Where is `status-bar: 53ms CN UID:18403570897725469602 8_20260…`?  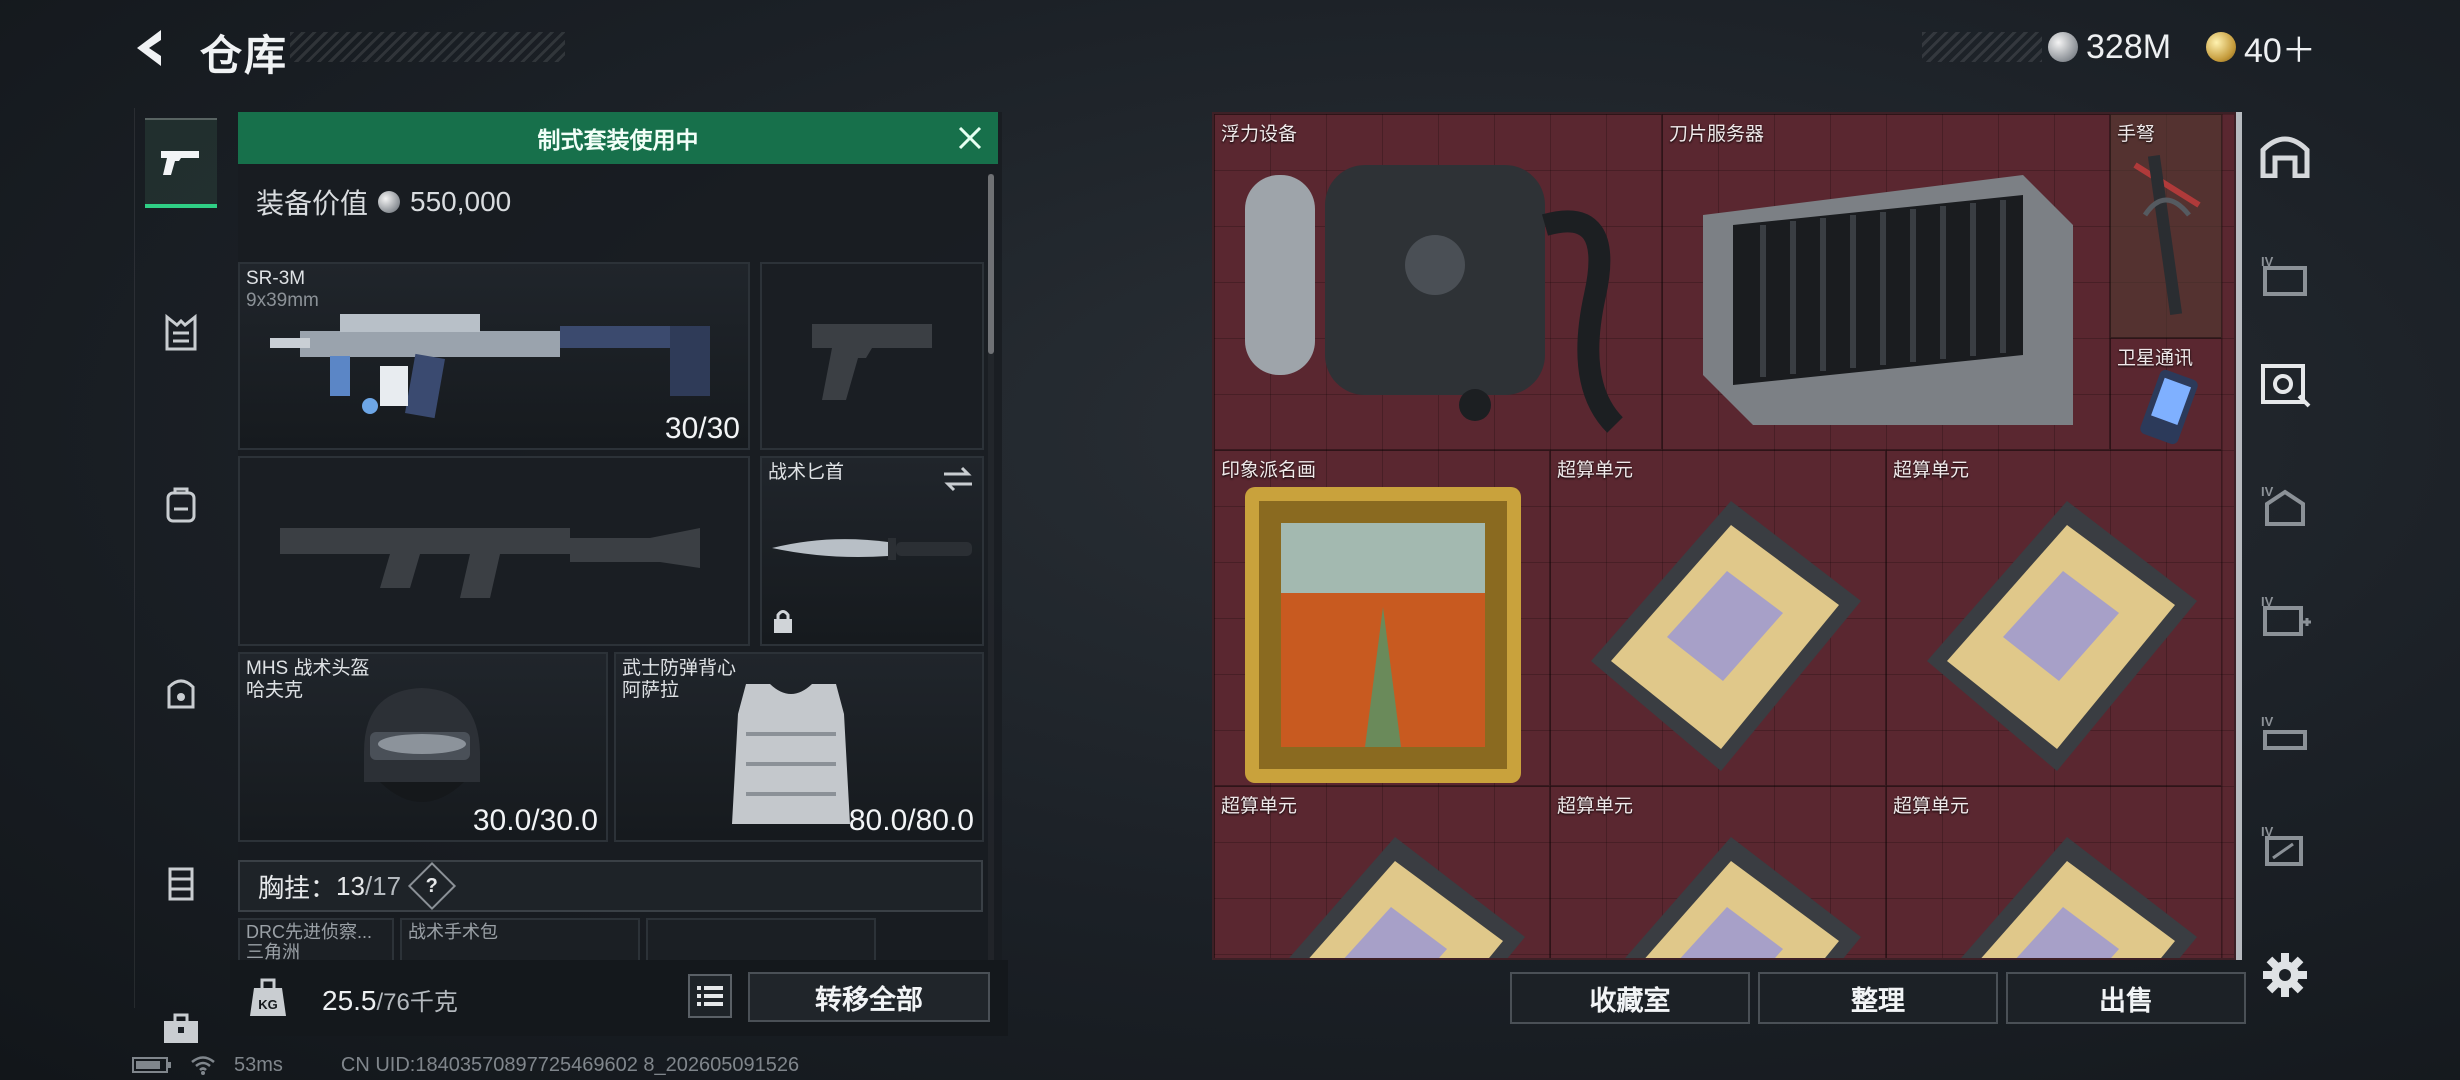 status-bar: 53ms CN UID:18403570897725469602 8_20260… is located at coordinates (465, 1065).